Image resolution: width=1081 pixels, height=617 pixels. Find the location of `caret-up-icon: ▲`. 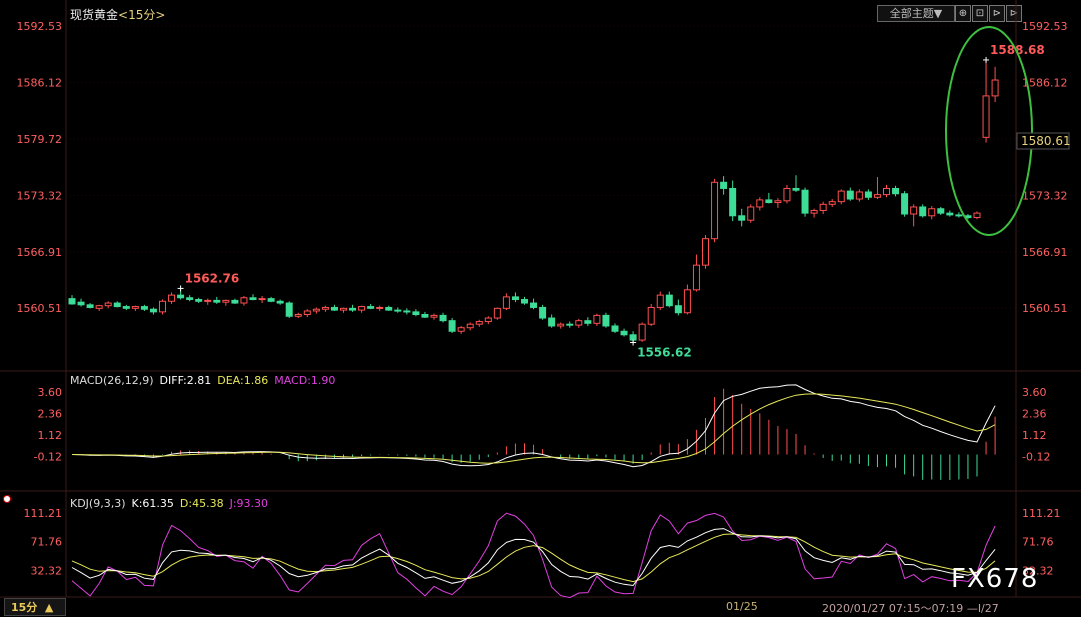

caret-up-icon: ▲ is located at coordinates (49, 607).